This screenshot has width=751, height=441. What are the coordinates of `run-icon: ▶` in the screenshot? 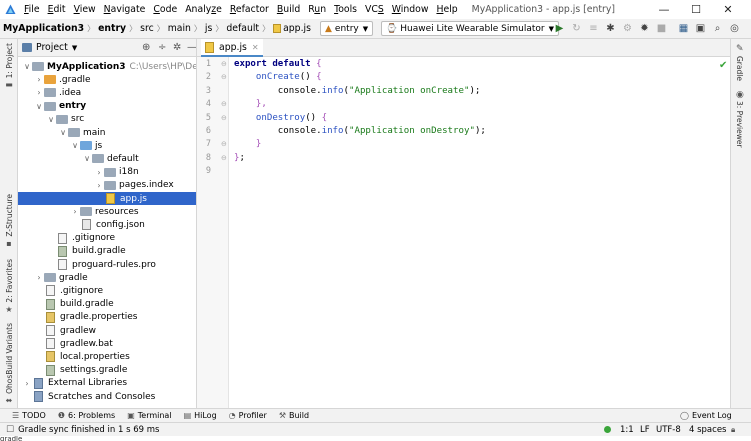 It's located at (559, 28).